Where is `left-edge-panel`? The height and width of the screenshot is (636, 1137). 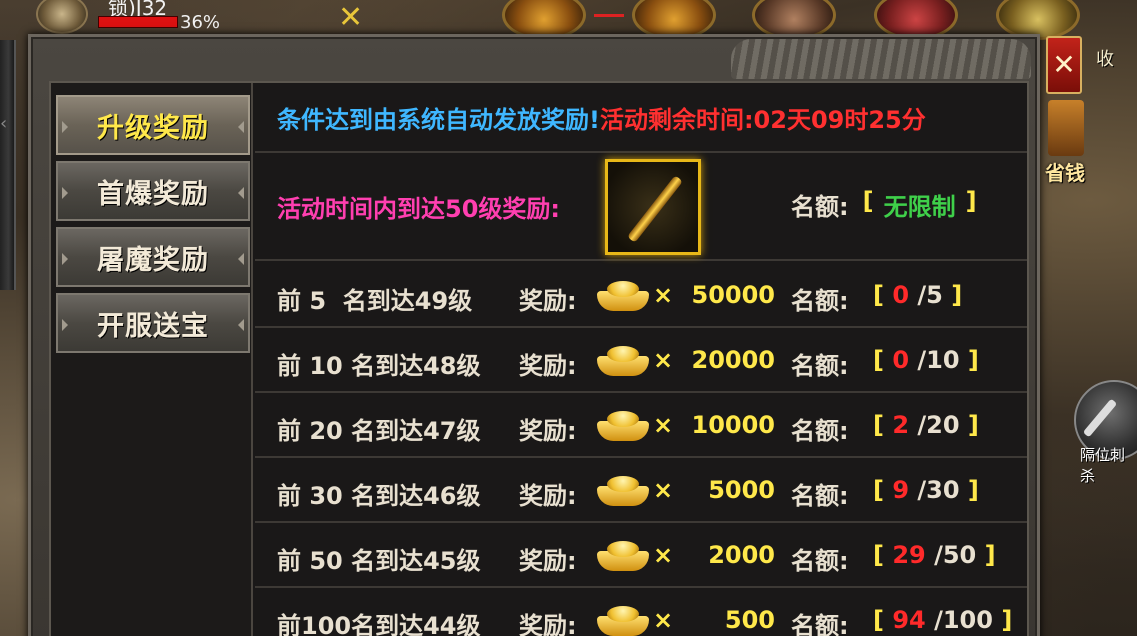
left-edge-panel is located at coordinates (8, 165).